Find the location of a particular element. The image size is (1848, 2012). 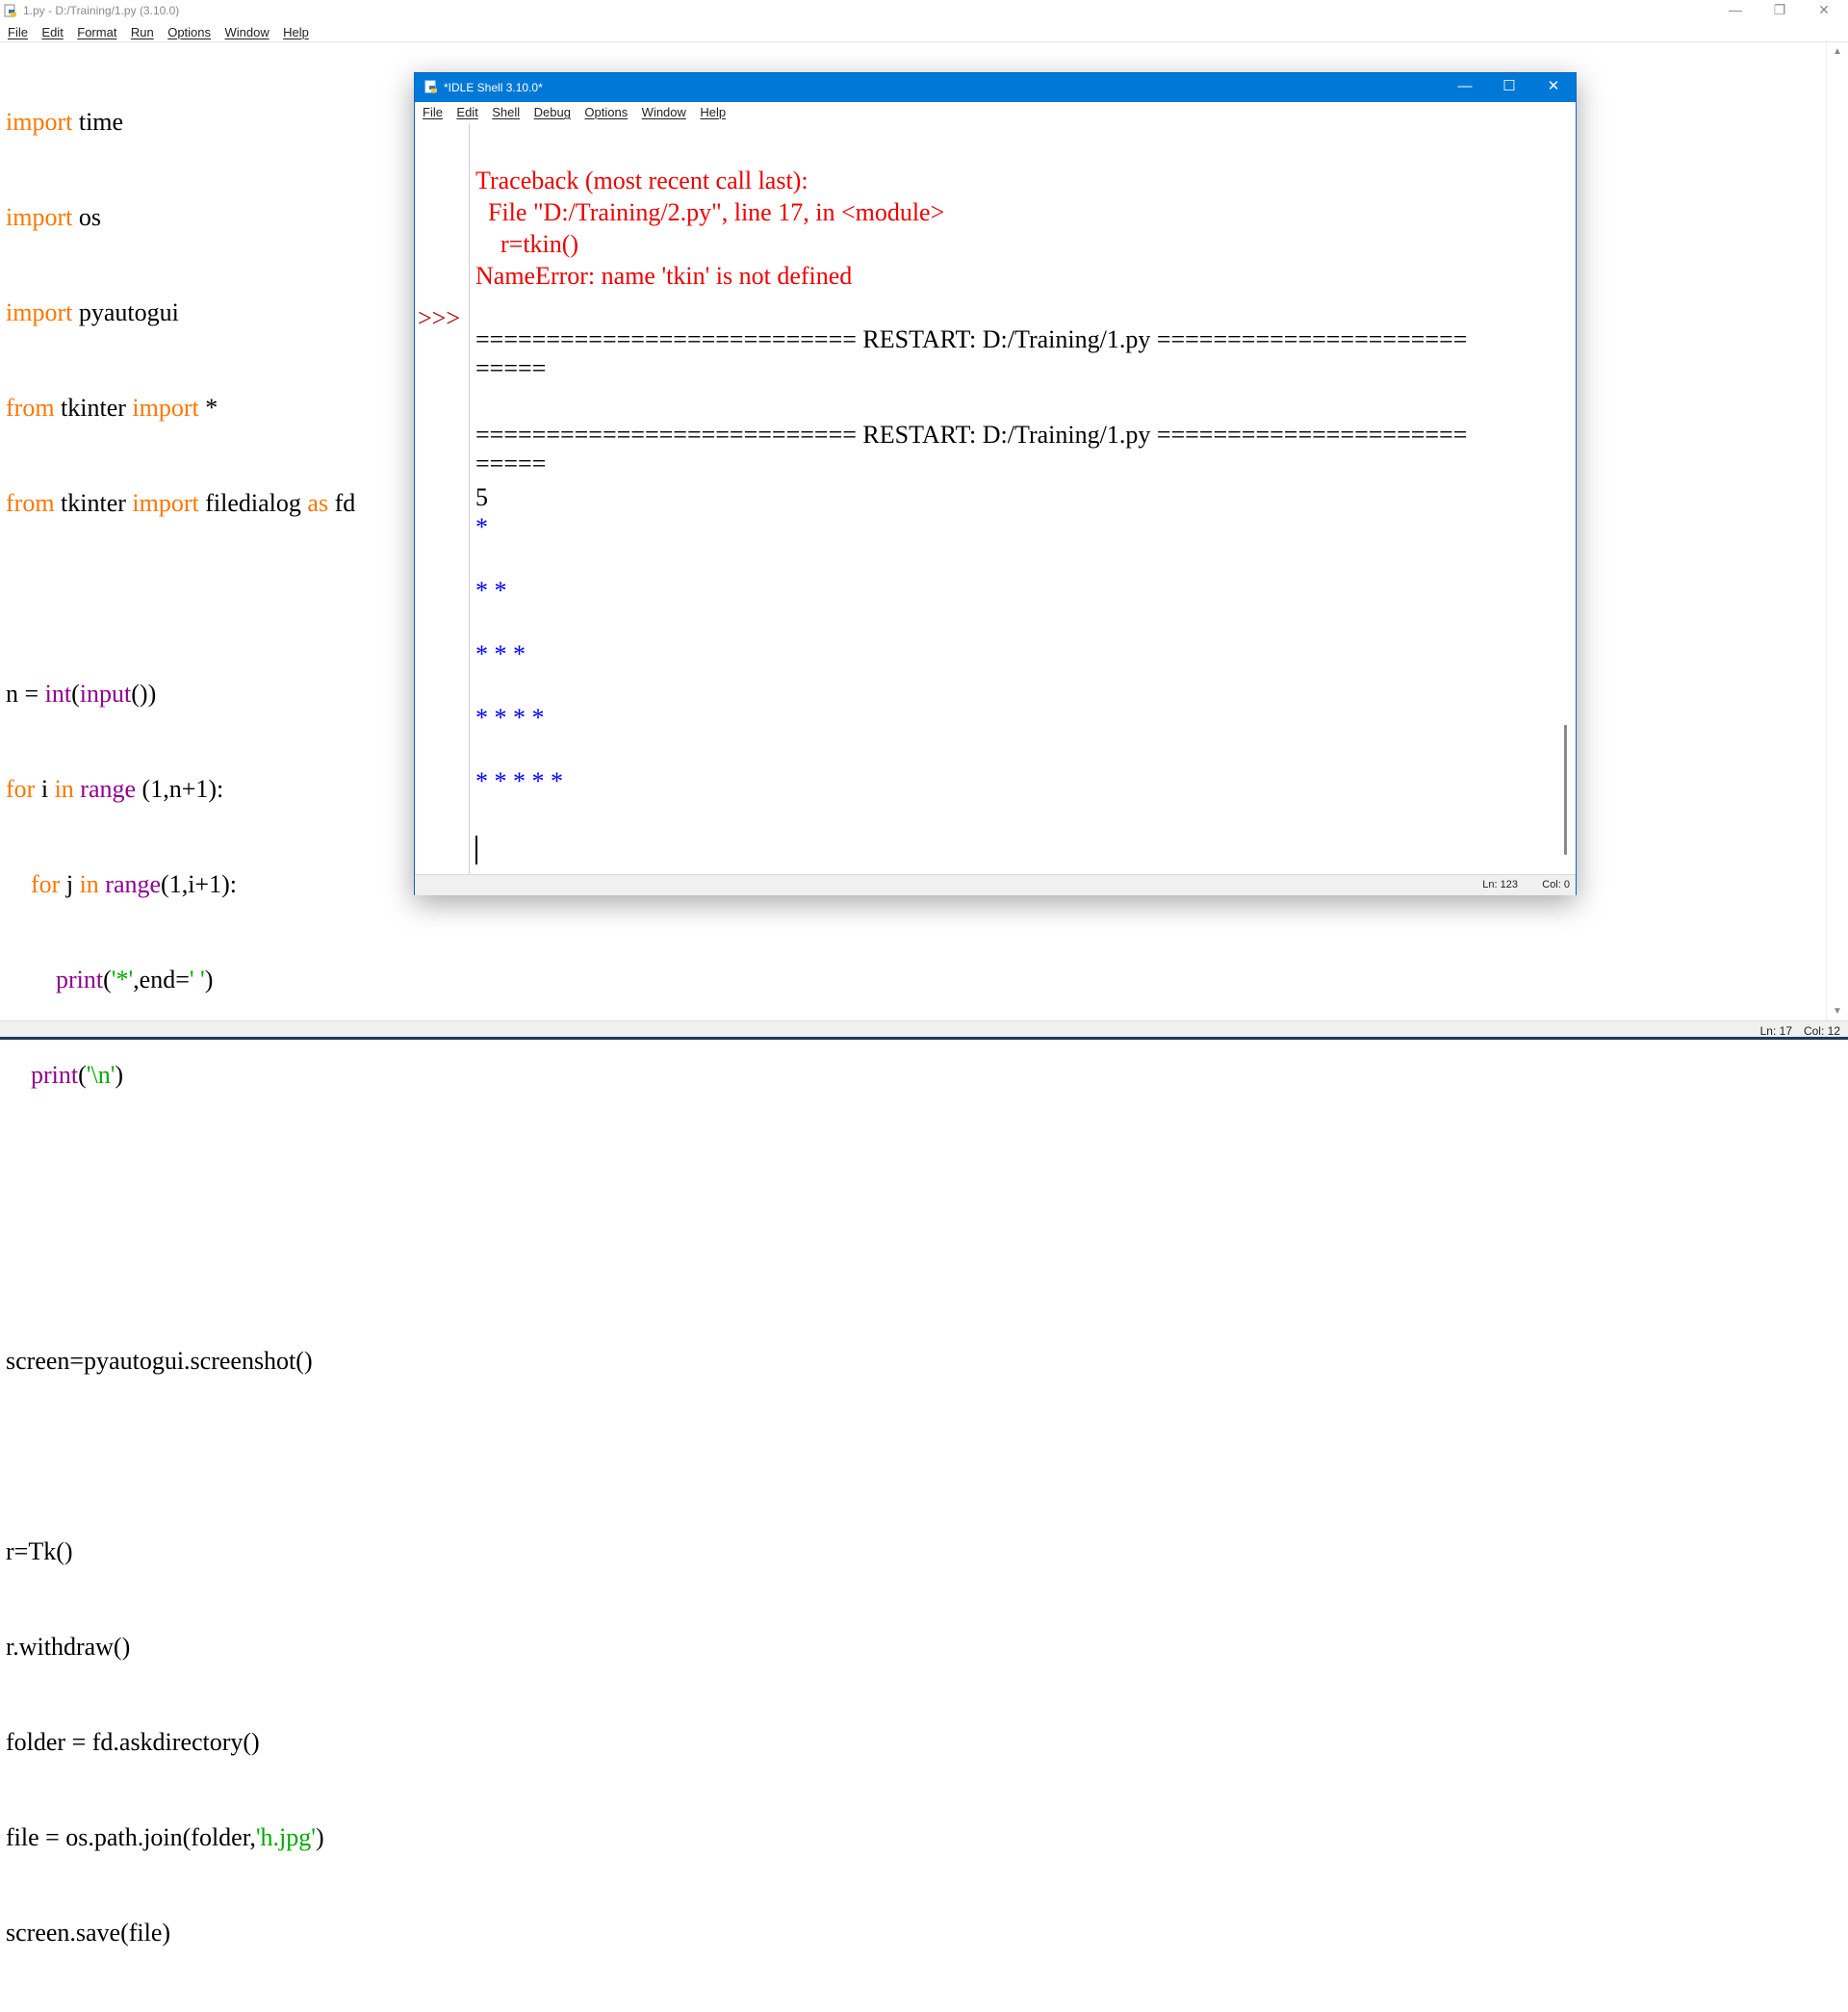

line-number: Ln: 17 is located at coordinates (1775, 1031).